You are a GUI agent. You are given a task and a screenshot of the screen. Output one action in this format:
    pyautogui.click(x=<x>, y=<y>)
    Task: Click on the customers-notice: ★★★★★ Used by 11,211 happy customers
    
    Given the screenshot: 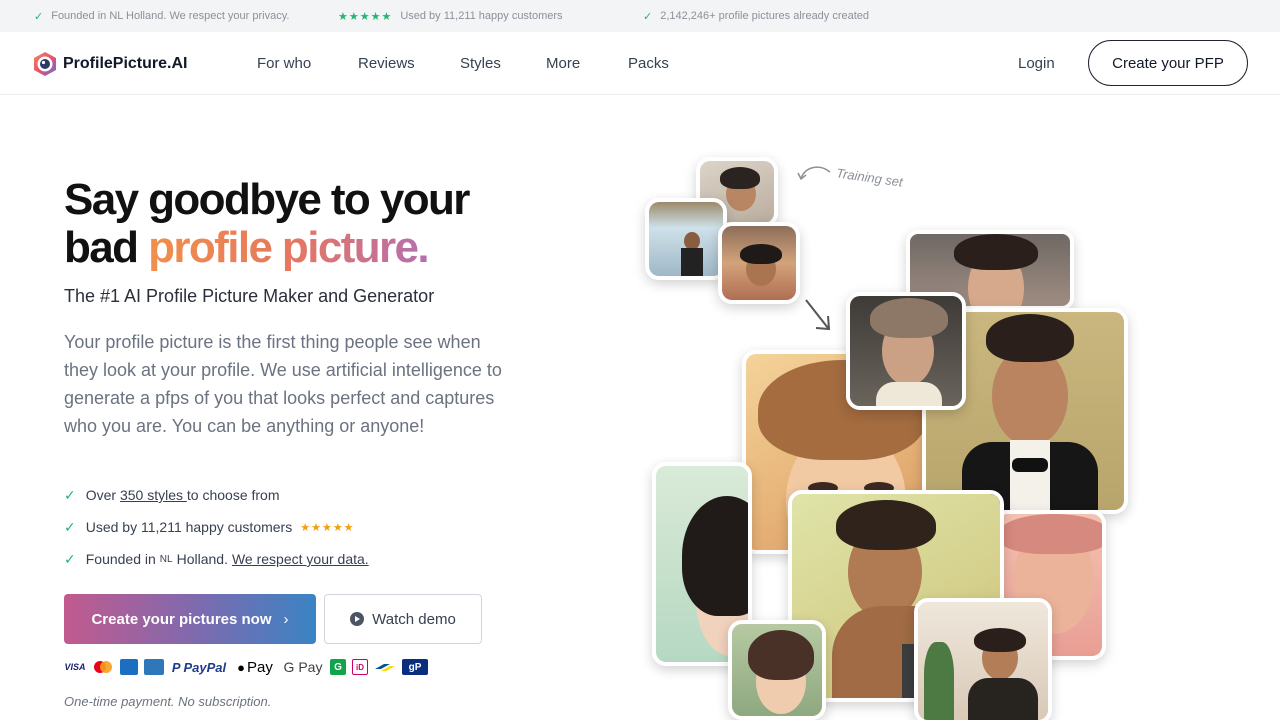 What is the action you would take?
    pyautogui.click(x=450, y=16)
    